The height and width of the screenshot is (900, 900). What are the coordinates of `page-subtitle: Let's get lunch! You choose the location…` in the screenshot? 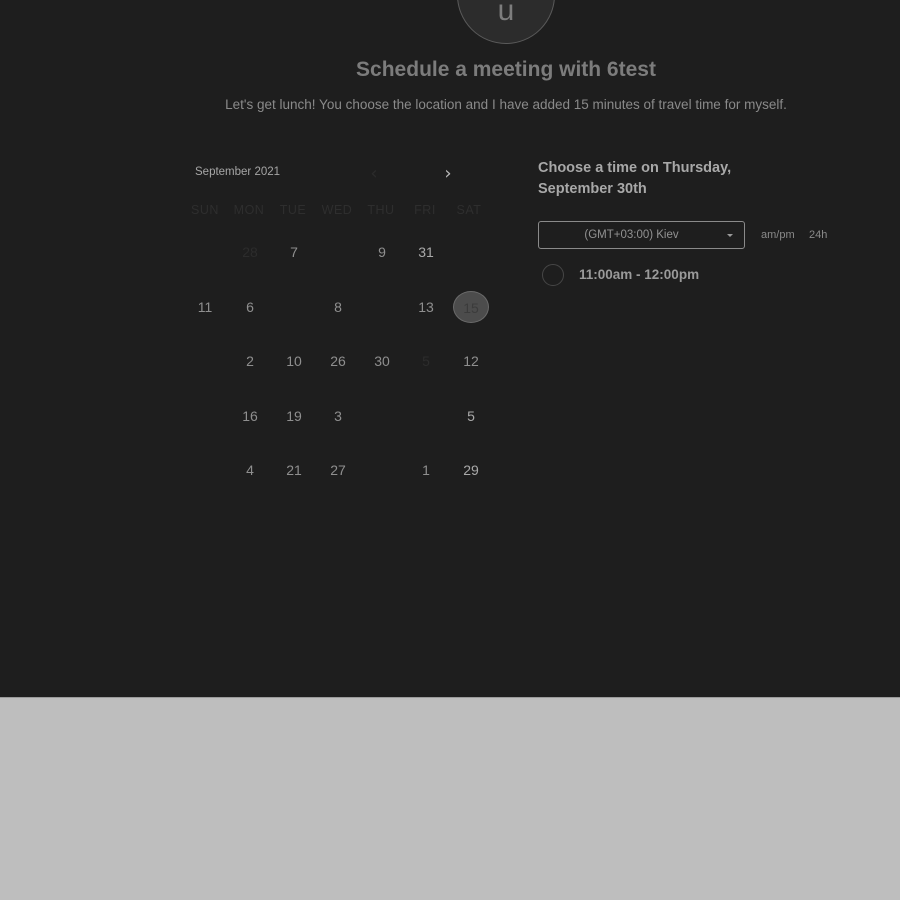 It's located at (506, 104).